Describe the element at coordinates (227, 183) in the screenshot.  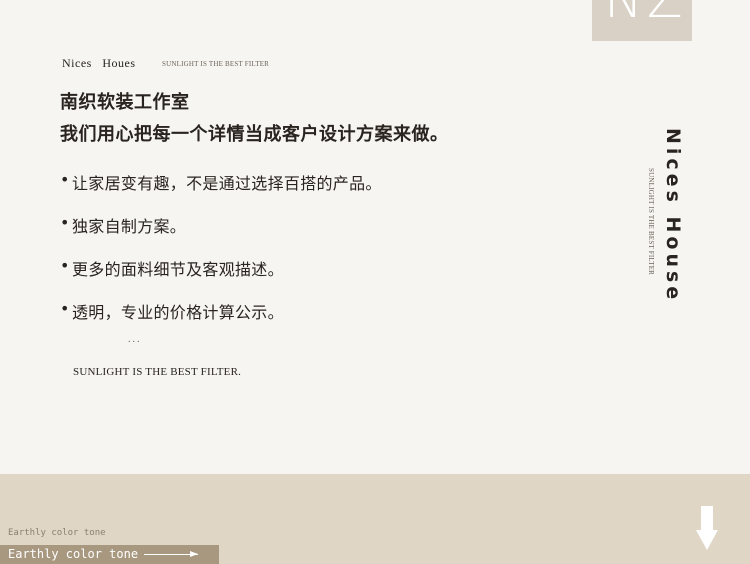
I see `list-item-text: 让家居变有趣，不是通过选择百搭的产品。` at that location.